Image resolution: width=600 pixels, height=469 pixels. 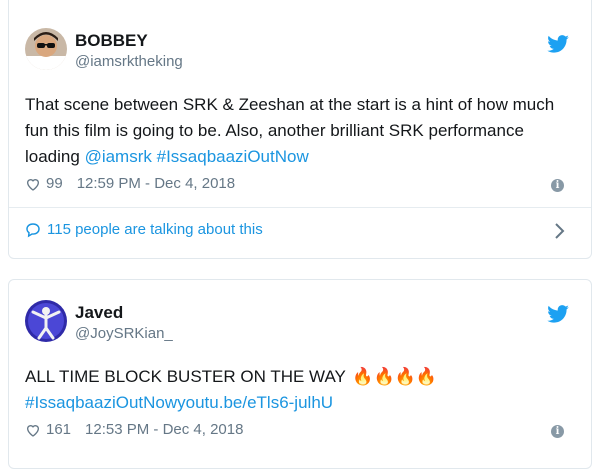 What do you see at coordinates (300, 207) in the screenshot?
I see `divider` at bounding box center [300, 207].